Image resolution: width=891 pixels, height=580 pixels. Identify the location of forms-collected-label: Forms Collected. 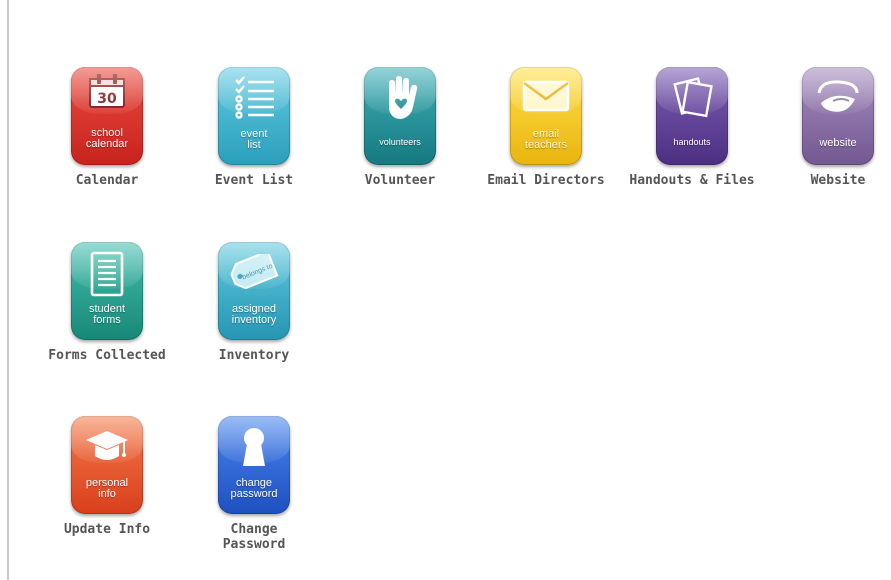
(107, 355).